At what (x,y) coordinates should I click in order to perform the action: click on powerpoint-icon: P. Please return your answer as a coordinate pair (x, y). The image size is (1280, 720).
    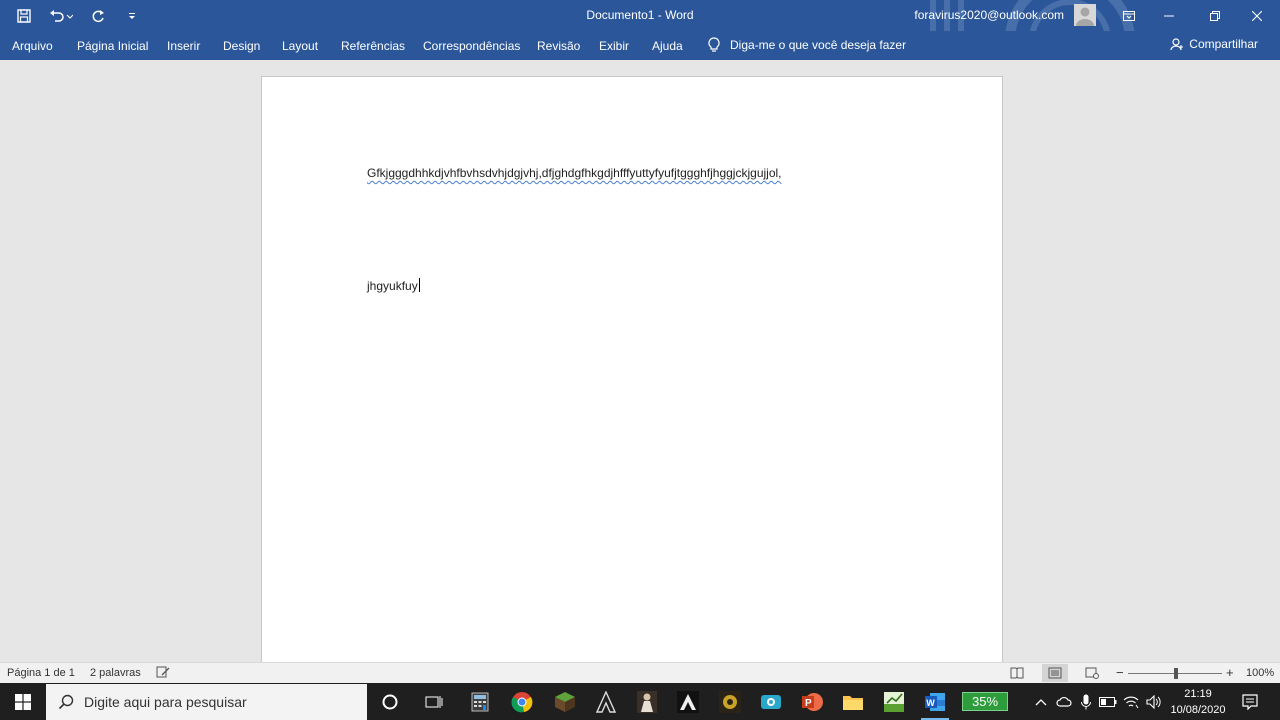
    Looking at the image, I should click on (812, 701).